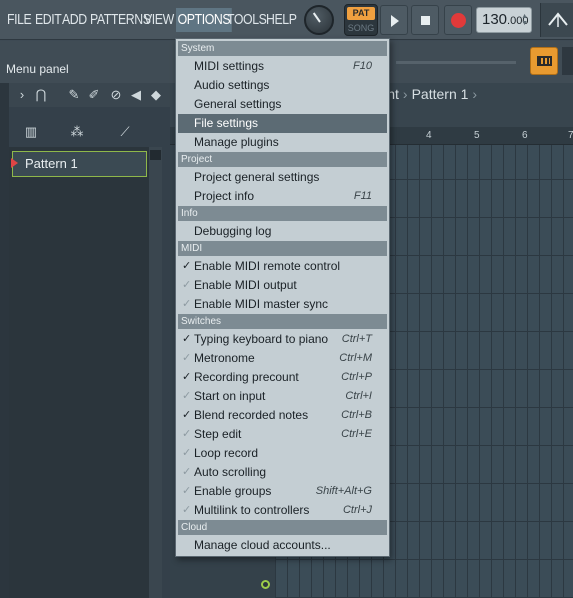  What do you see at coordinates (282, 510) in the screenshot?
I see `menu-item-multilink-to-controllers: ✓ Multilink to controllers Ctrl+J` at bounding box center [282, 510].